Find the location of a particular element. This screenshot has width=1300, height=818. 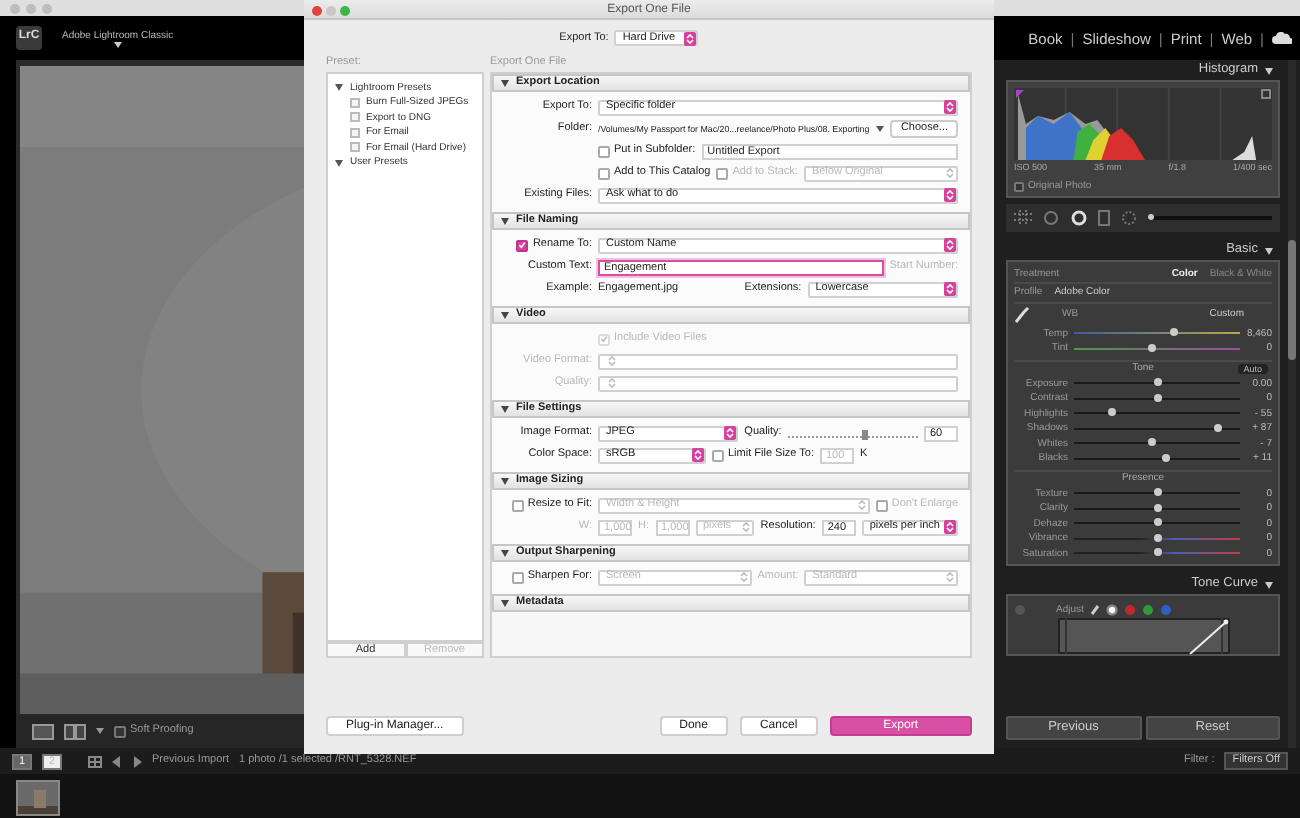

ring-icon is located at coordinates (1079, 218).